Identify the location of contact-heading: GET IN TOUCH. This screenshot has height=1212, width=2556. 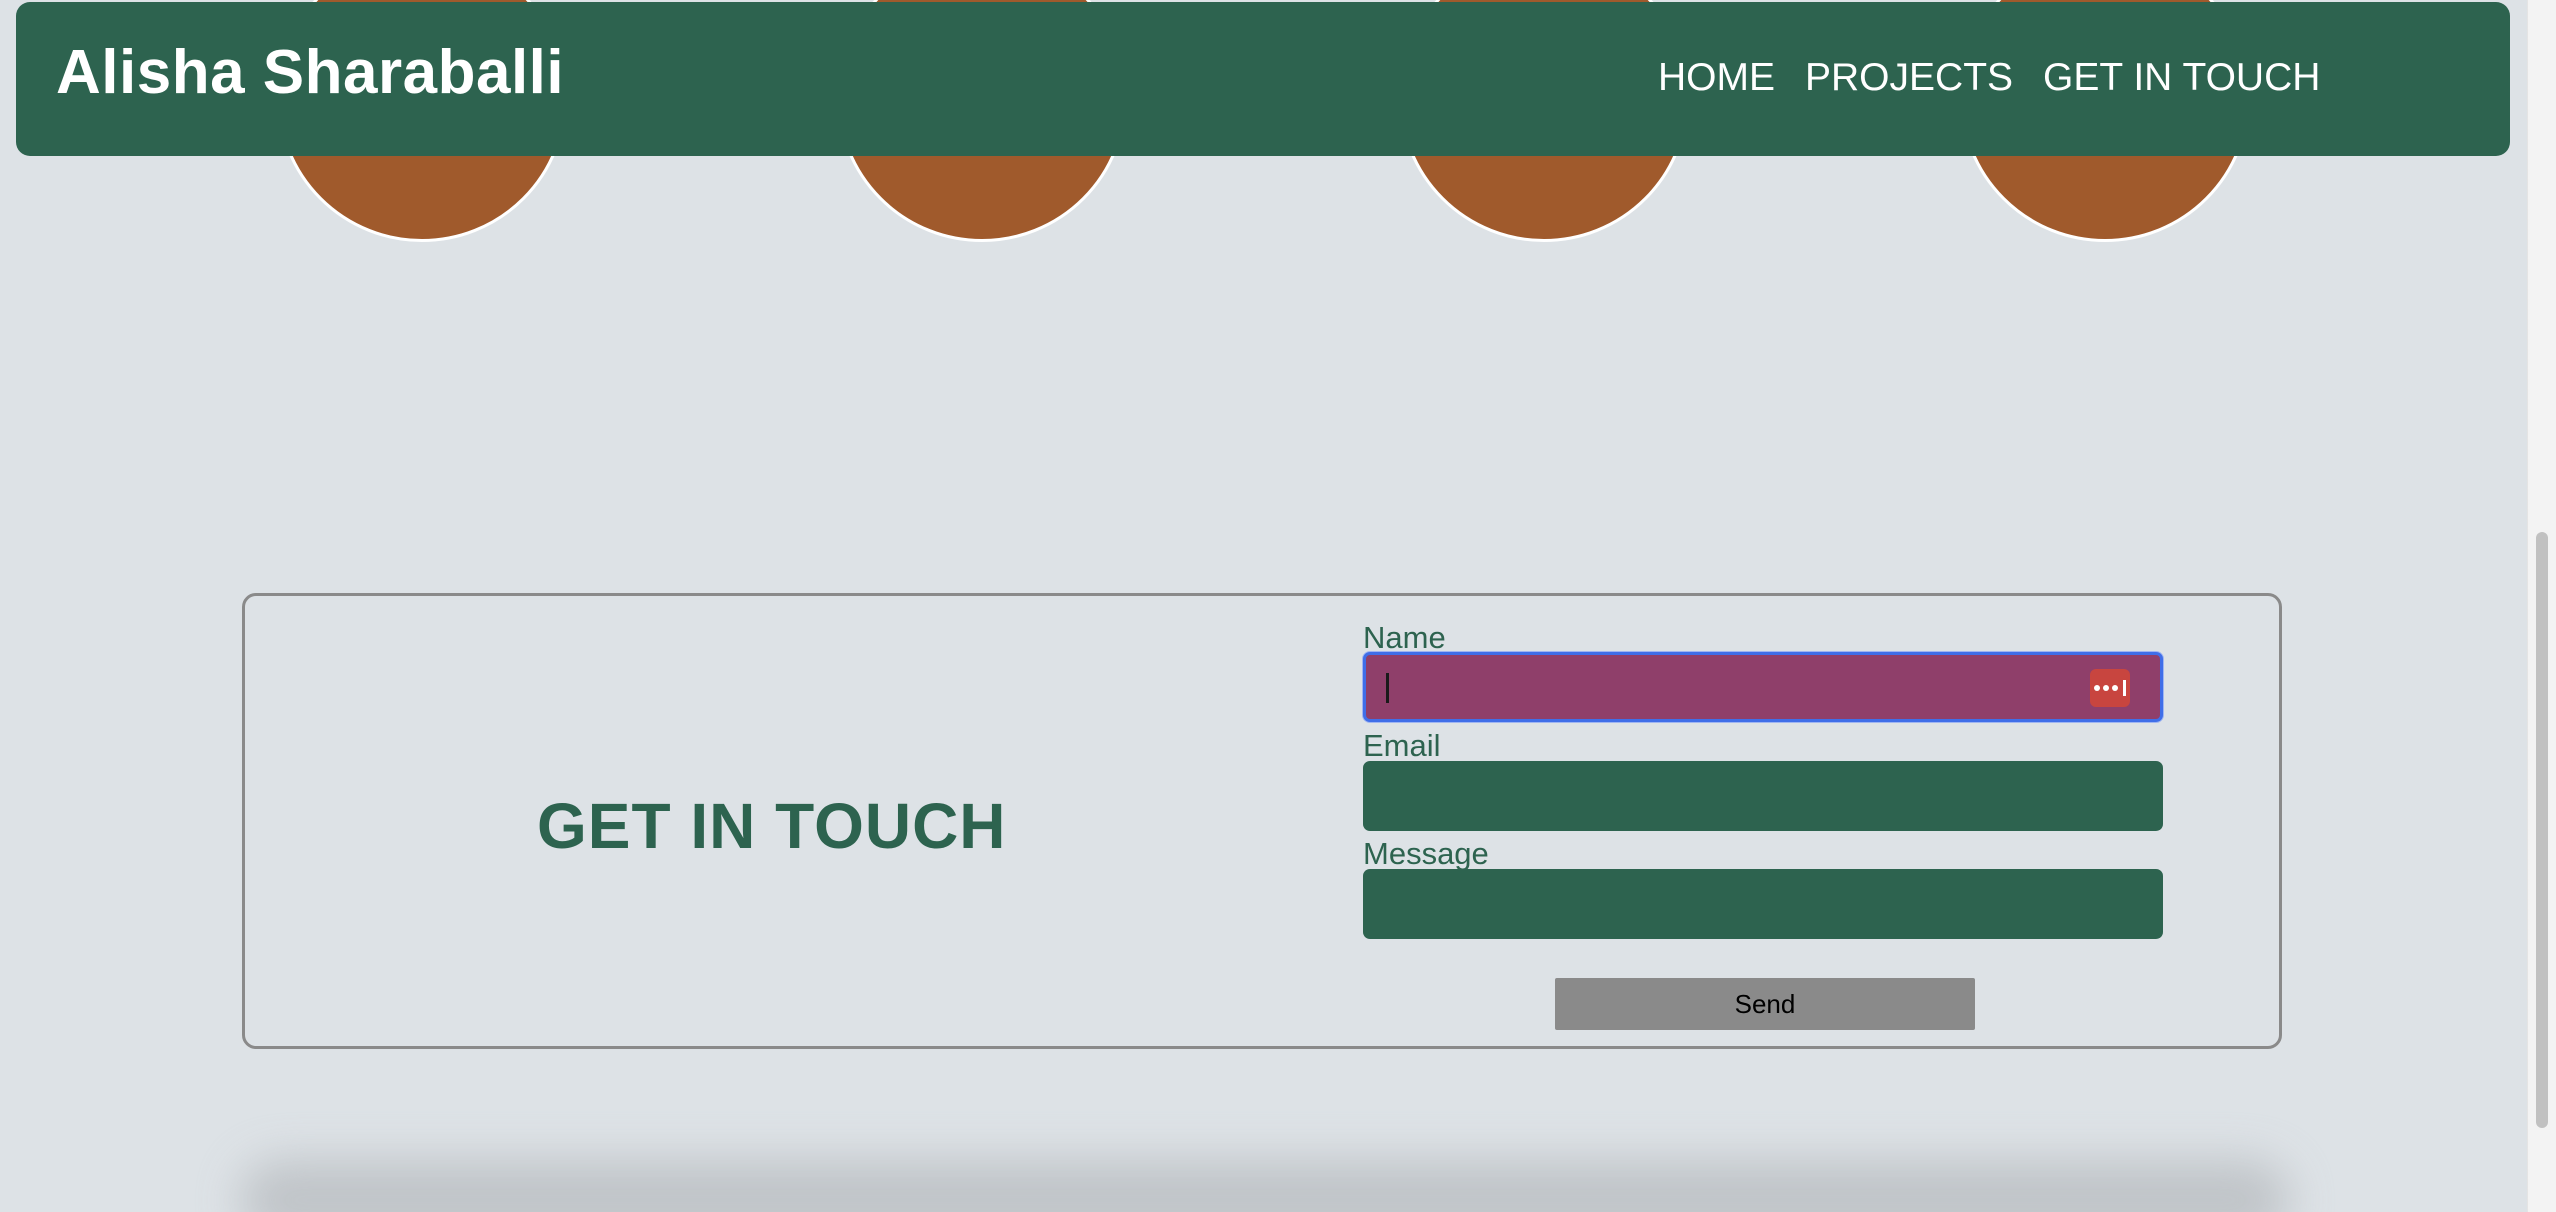
(772, 826).